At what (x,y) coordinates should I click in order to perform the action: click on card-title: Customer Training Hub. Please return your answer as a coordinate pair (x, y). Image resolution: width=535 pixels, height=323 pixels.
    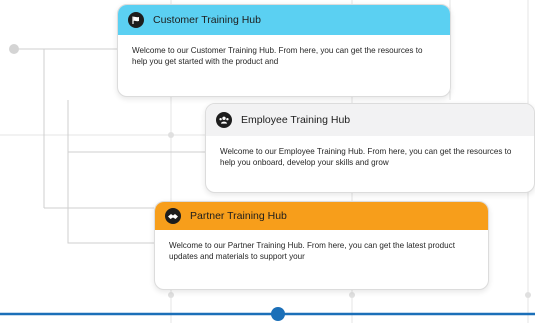
    Looking at the image, I should click on (207, 20).